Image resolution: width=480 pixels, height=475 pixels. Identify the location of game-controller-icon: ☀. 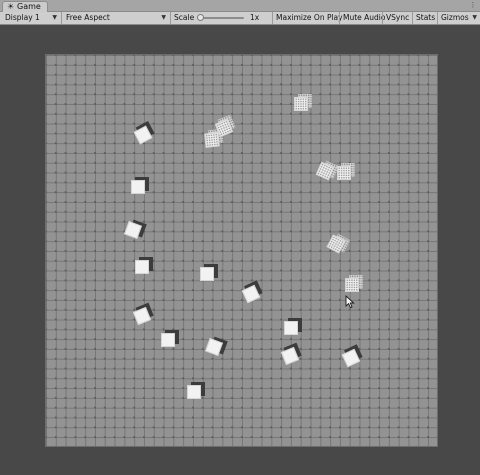
(11, 6).